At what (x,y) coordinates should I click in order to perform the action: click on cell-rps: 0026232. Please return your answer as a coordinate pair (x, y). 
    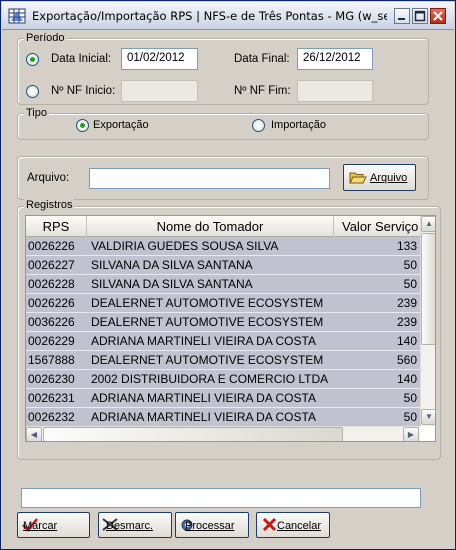
    Looking at the image, I should click on (51, 417).